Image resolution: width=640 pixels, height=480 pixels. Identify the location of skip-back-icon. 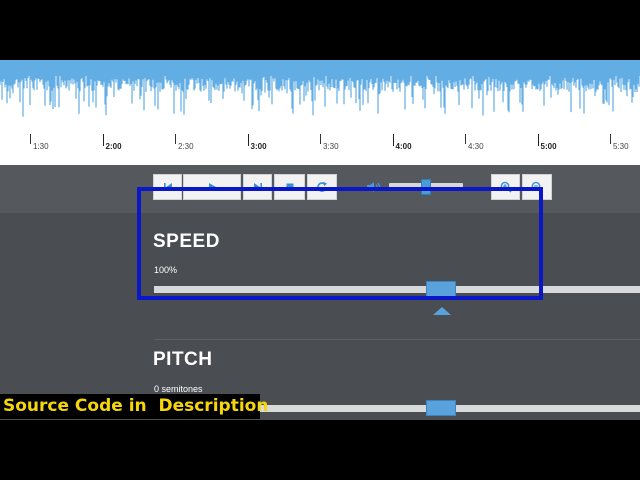
(168, 187).